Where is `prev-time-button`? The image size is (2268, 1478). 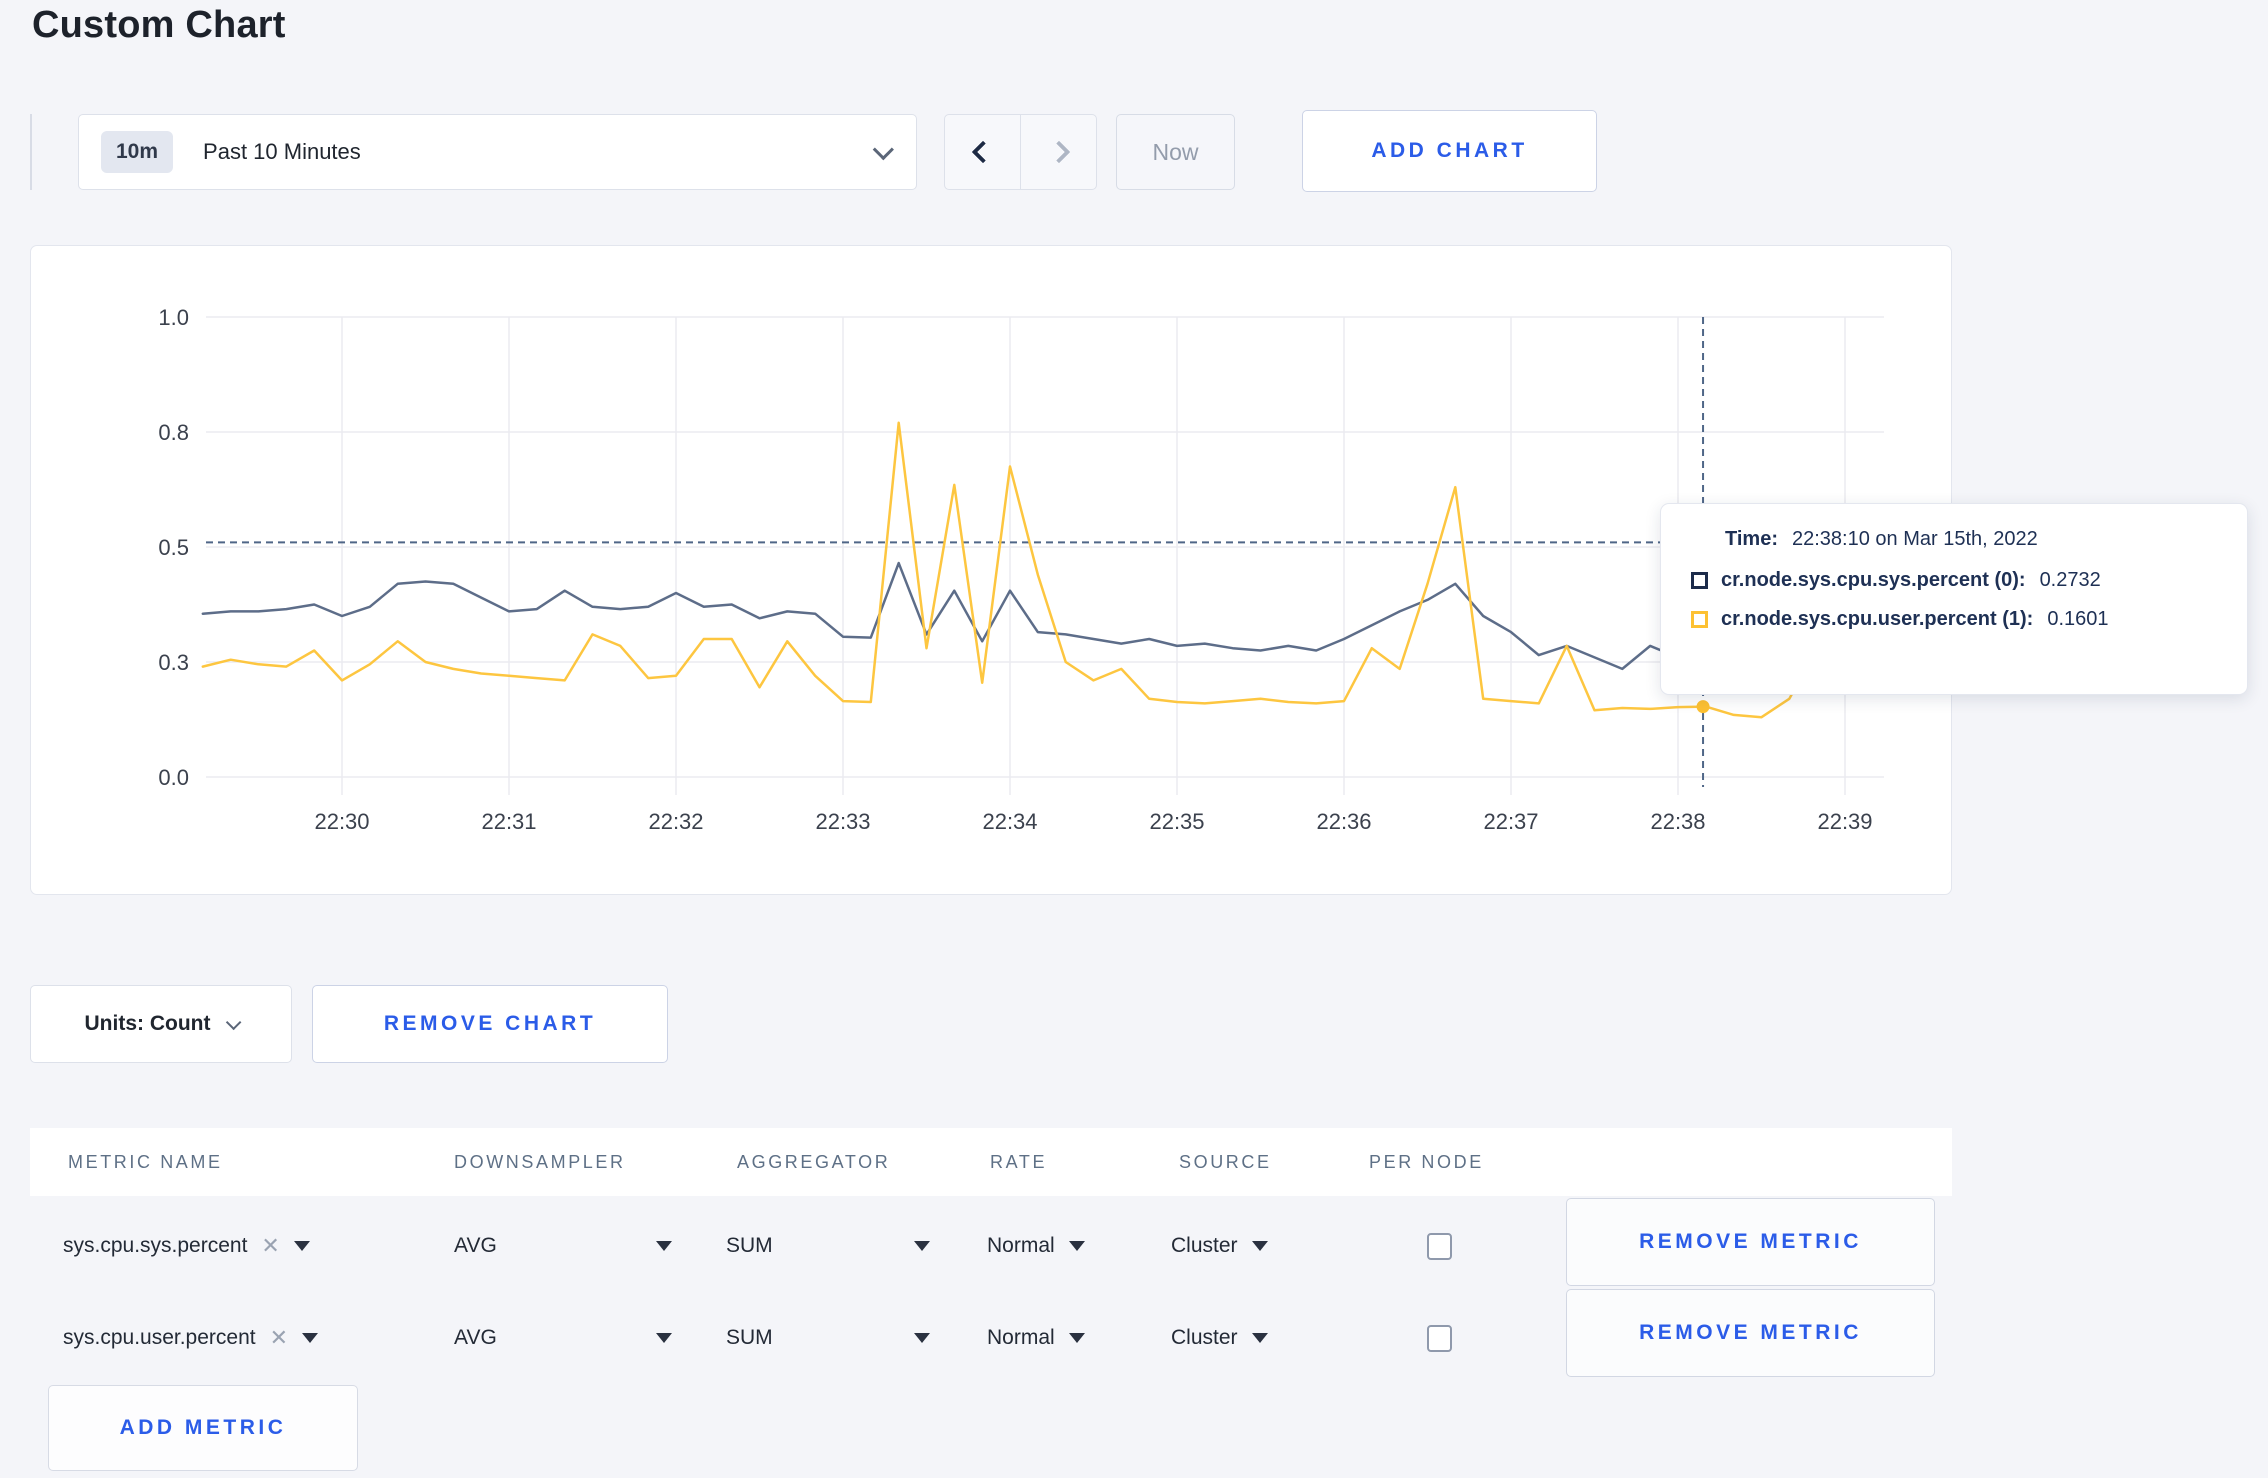 prev-time-button is located at coordinates (982, 152).